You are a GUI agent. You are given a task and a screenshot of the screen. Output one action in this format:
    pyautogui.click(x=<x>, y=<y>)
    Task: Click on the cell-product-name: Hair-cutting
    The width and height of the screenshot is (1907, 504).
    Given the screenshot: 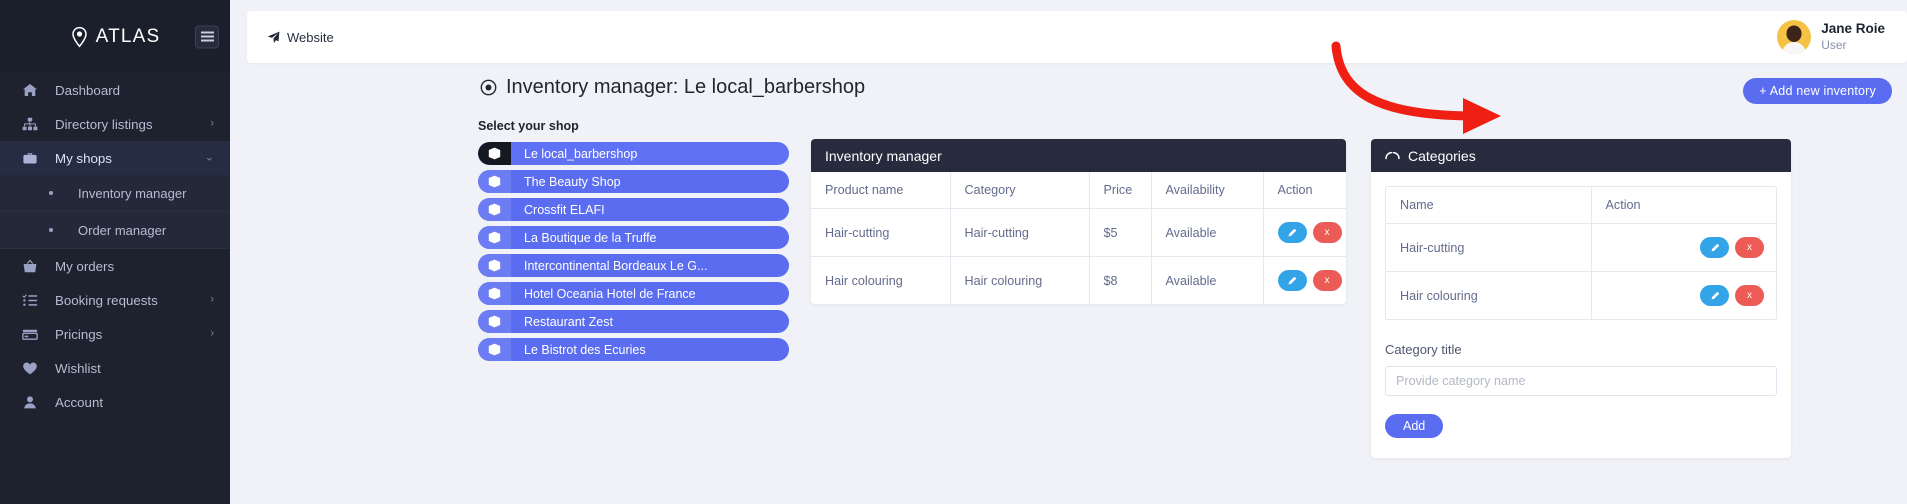 What is the action you would take?
    pyautogui.click(x=881, y=232)
    